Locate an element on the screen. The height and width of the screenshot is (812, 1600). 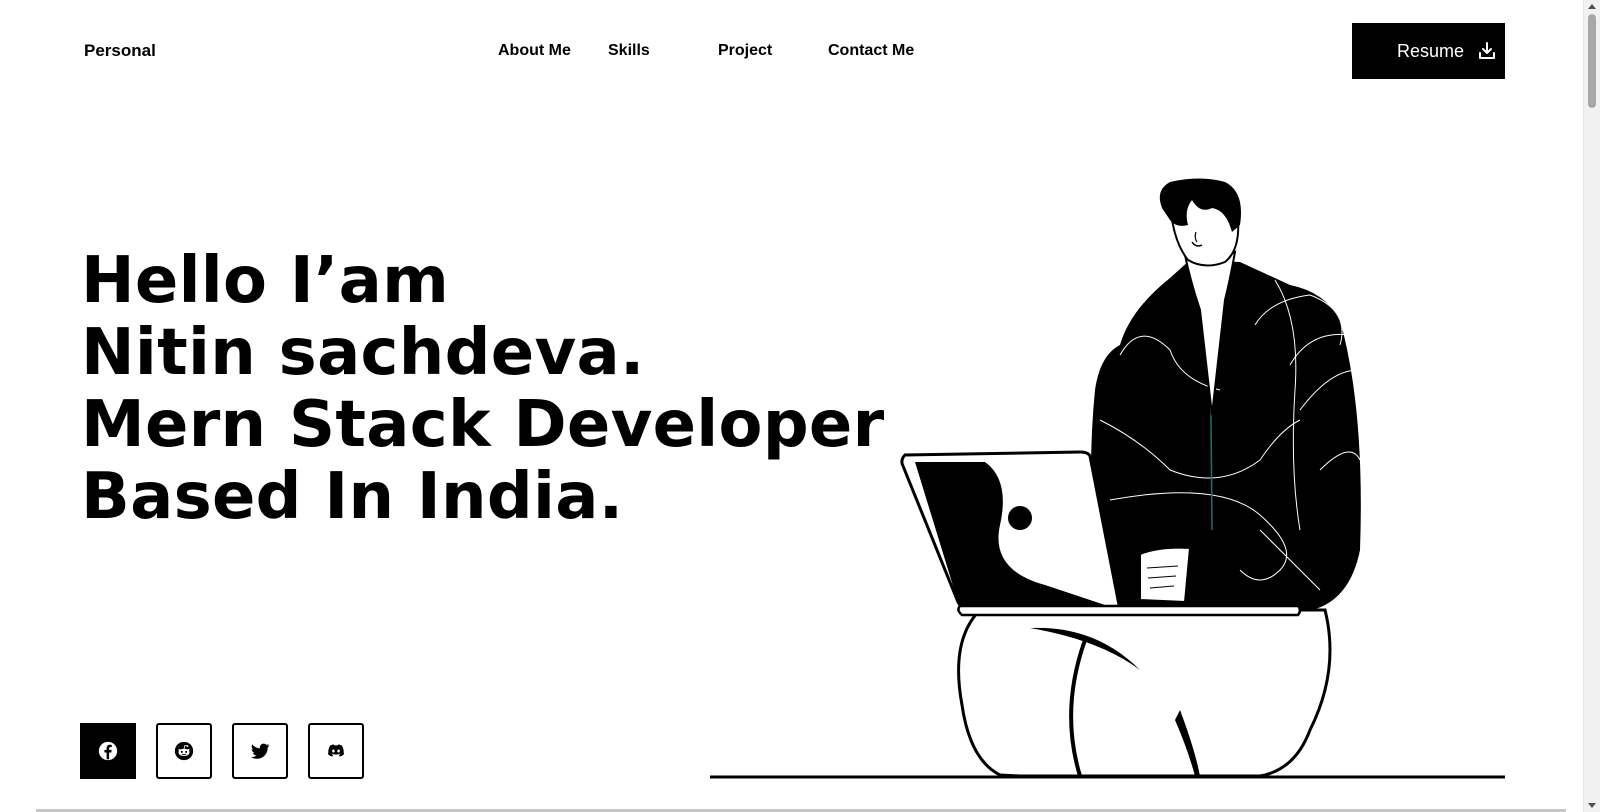
resume-label: Resume is located at coordinates (1431, 50).